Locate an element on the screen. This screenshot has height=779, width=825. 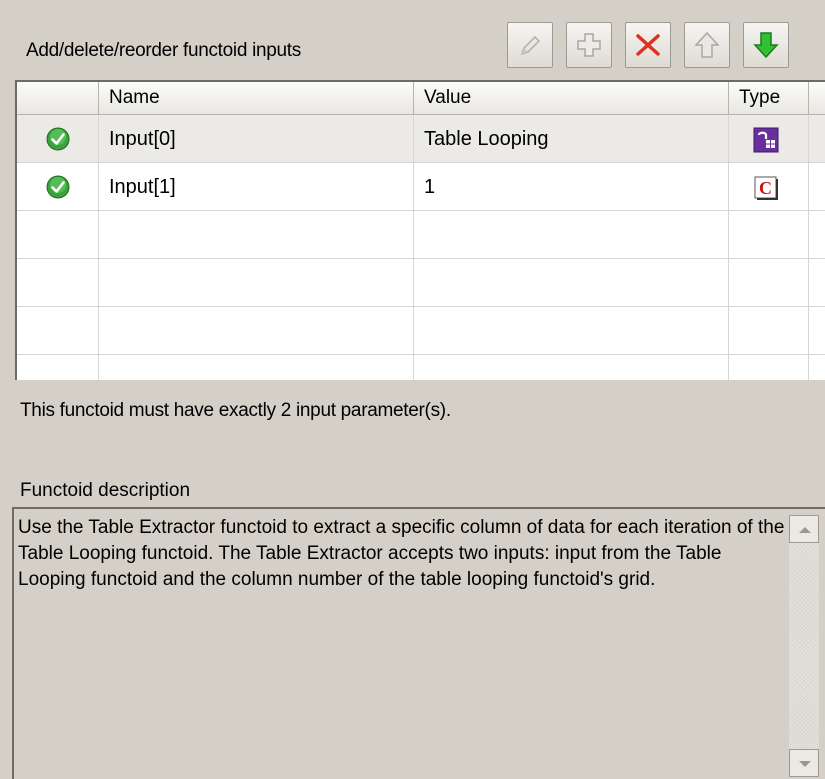
move-down-button is located at coordinates (766, 45).